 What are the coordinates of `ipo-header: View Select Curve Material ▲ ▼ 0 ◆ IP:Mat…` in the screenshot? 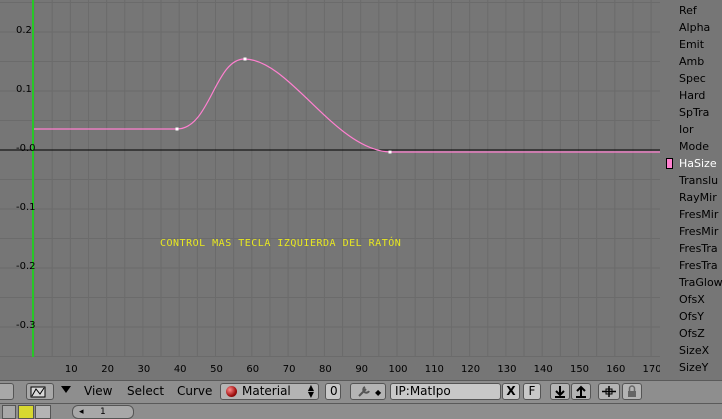 It's located at (361, 391).